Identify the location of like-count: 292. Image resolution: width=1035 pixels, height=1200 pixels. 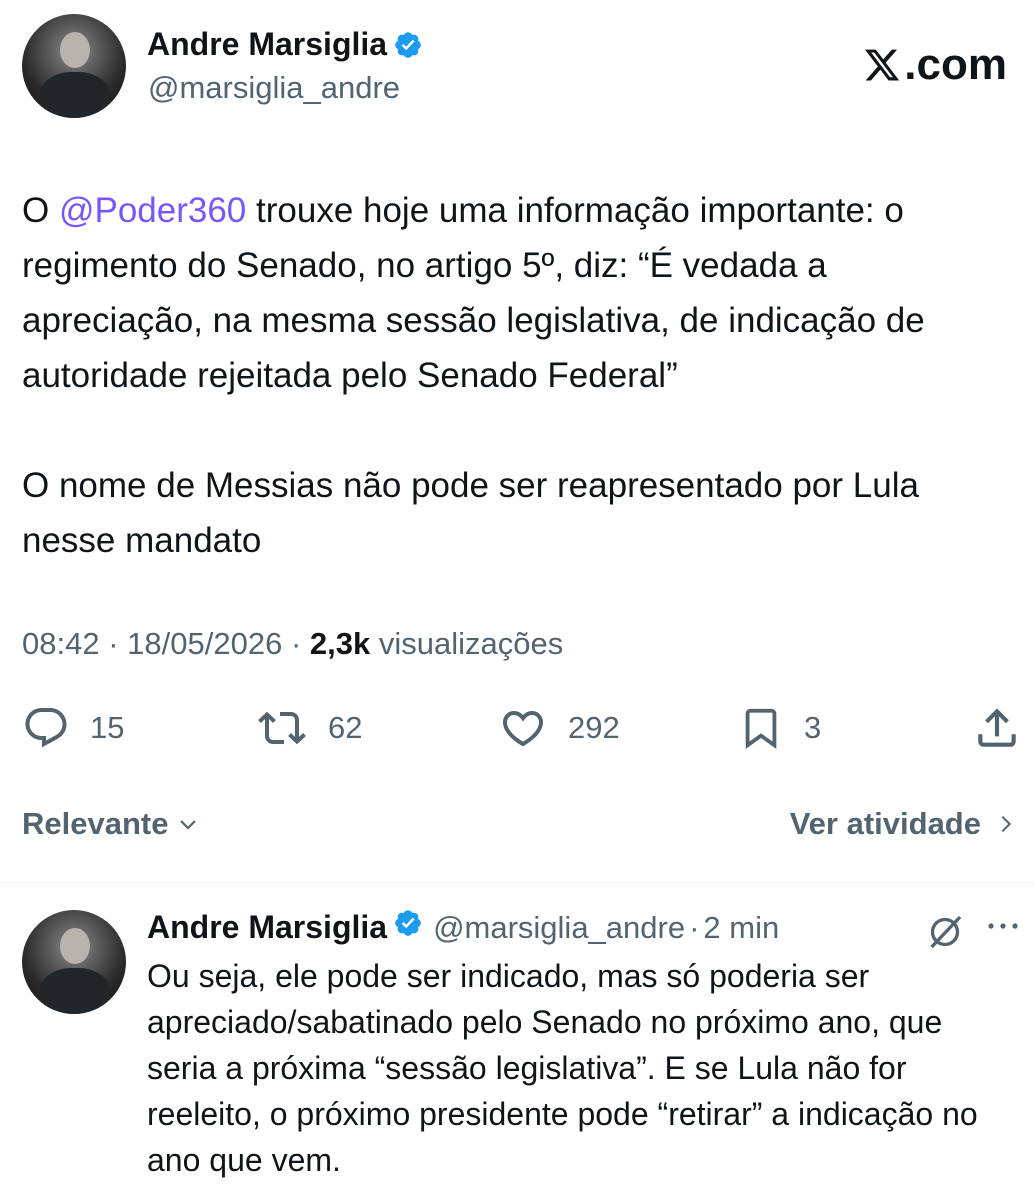
(594, 727).